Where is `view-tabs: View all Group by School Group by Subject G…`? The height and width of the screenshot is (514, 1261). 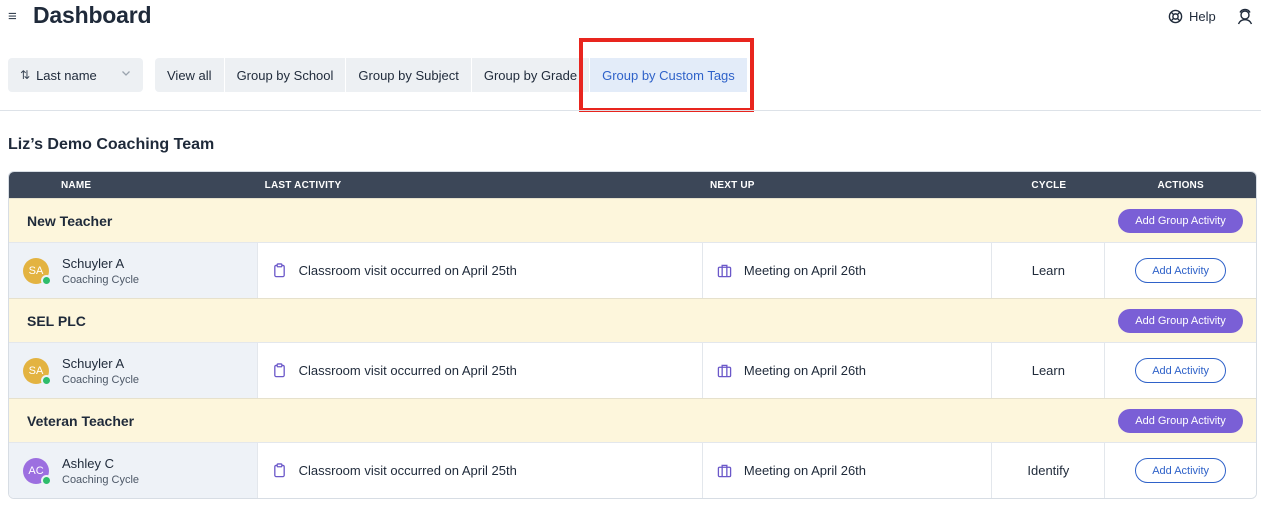
view-tabs: View all Group by School Group by Subject G… is located at coordinates (451, 75).